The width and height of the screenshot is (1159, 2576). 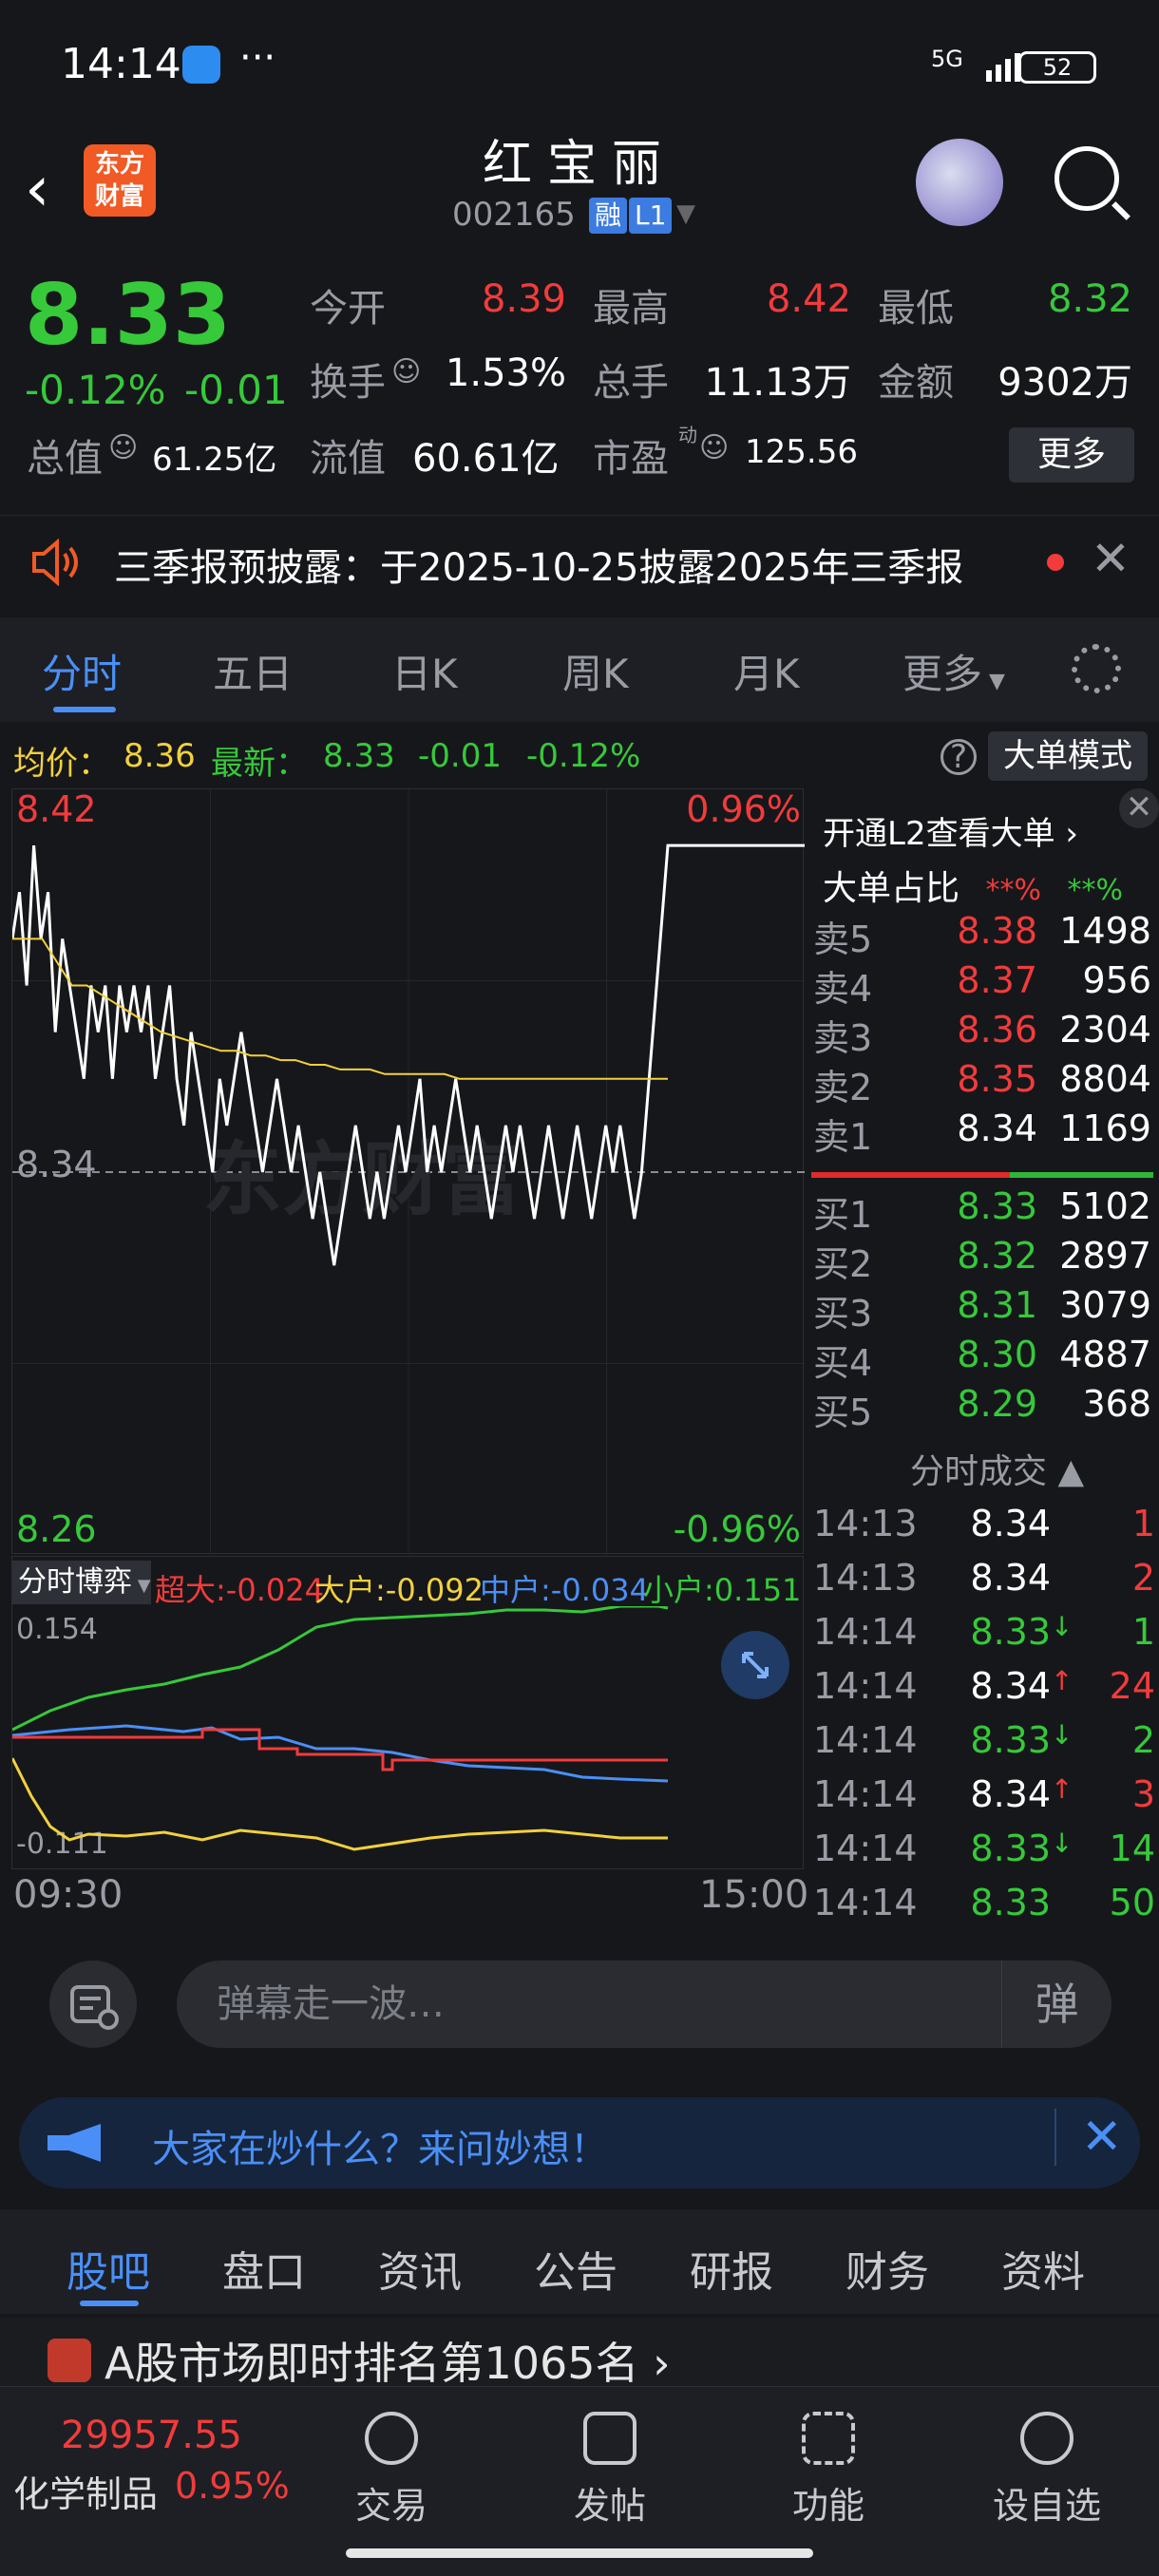 I want to click on bid-row: 买1 8.33 5102, so click(x=982, y=1210).